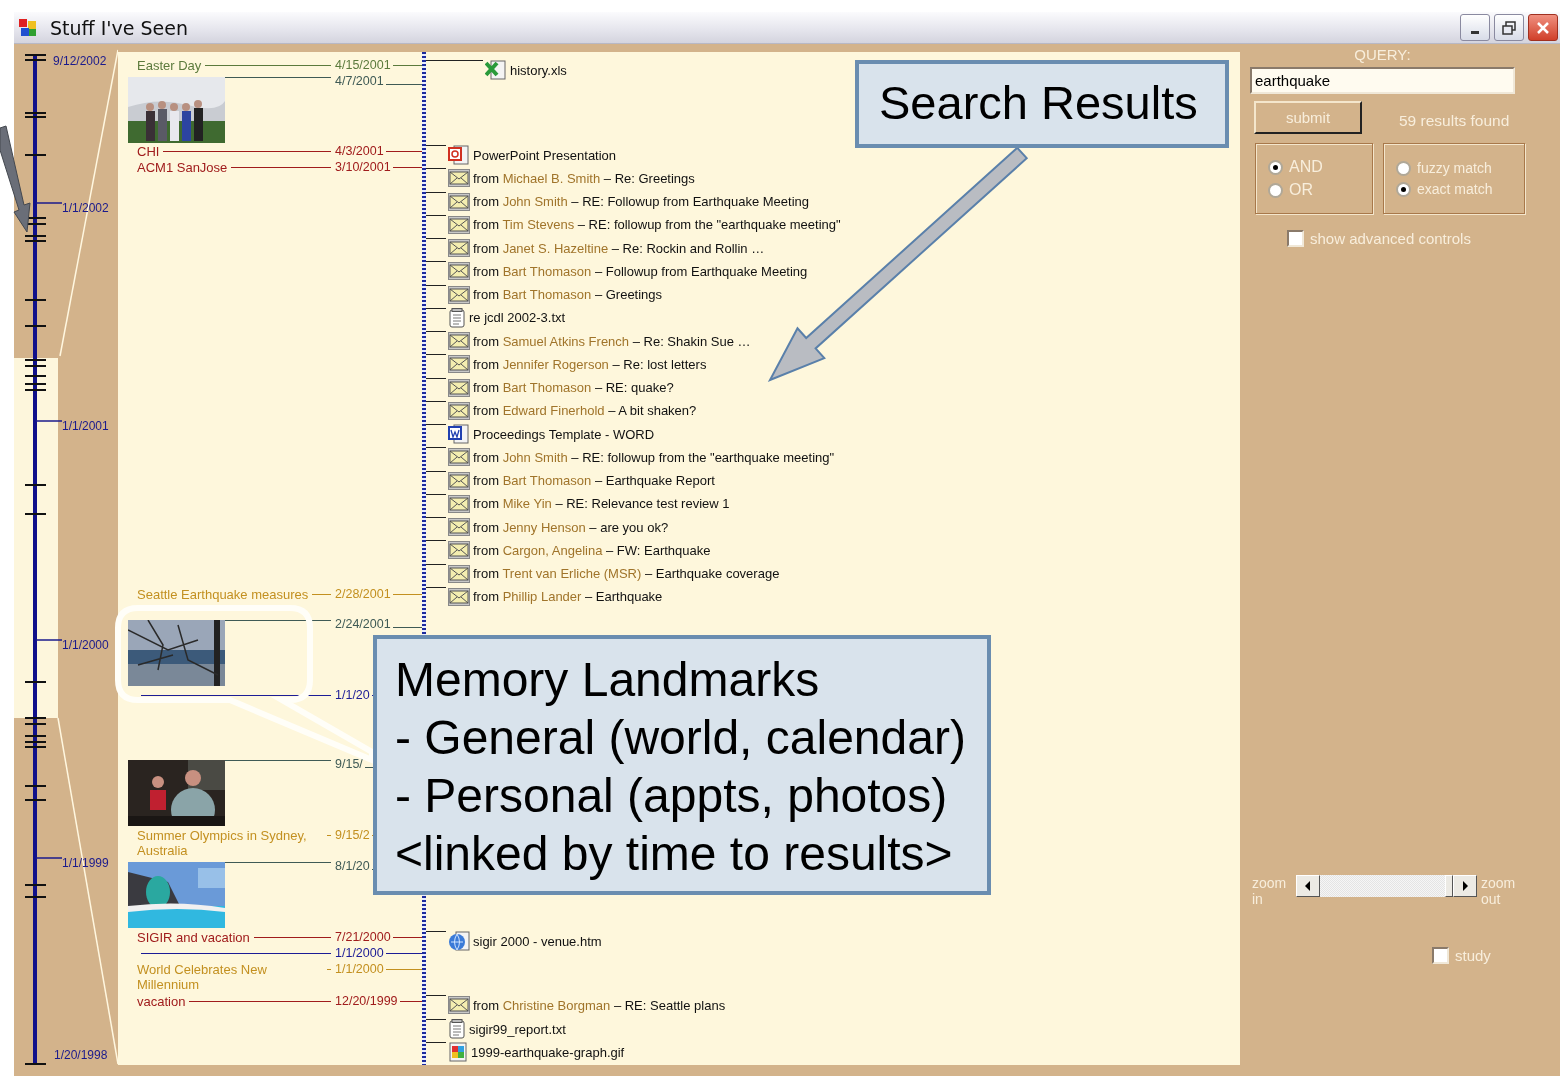 The image size is (1560, 1076). What do you see at coordinates (674, 854) in the screenshot?
I see `callout-text: <linked by time to results>` at bounding box center [674, 854].